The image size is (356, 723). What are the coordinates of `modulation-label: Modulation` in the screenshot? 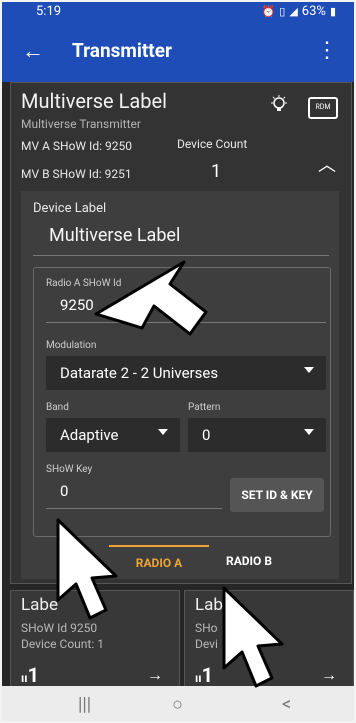 It's located at (71, 345).